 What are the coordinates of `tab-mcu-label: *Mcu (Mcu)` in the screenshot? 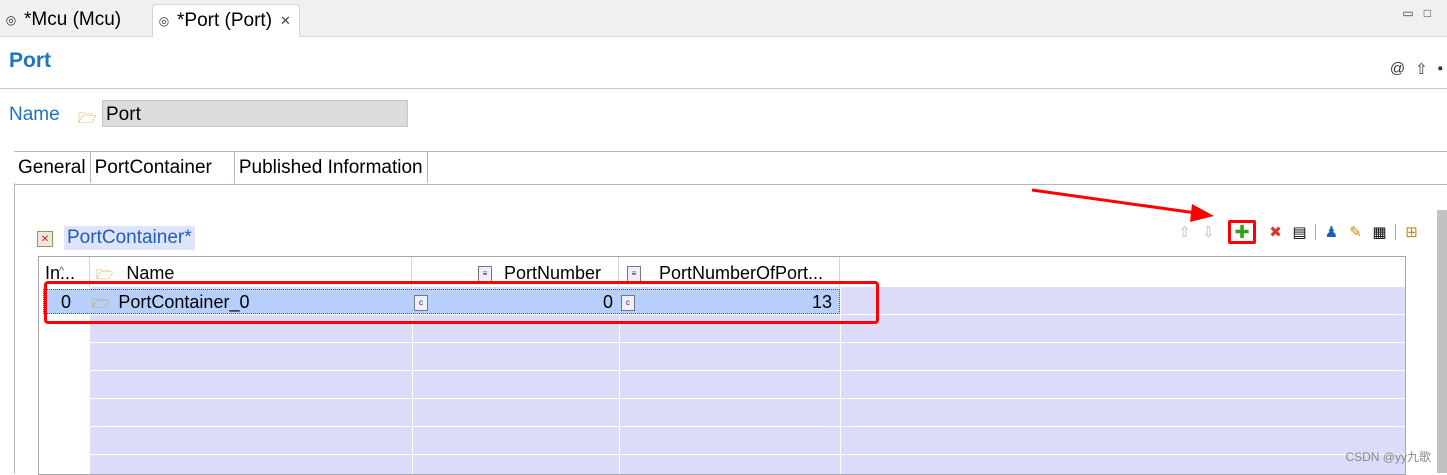 It's located at (73, 19).